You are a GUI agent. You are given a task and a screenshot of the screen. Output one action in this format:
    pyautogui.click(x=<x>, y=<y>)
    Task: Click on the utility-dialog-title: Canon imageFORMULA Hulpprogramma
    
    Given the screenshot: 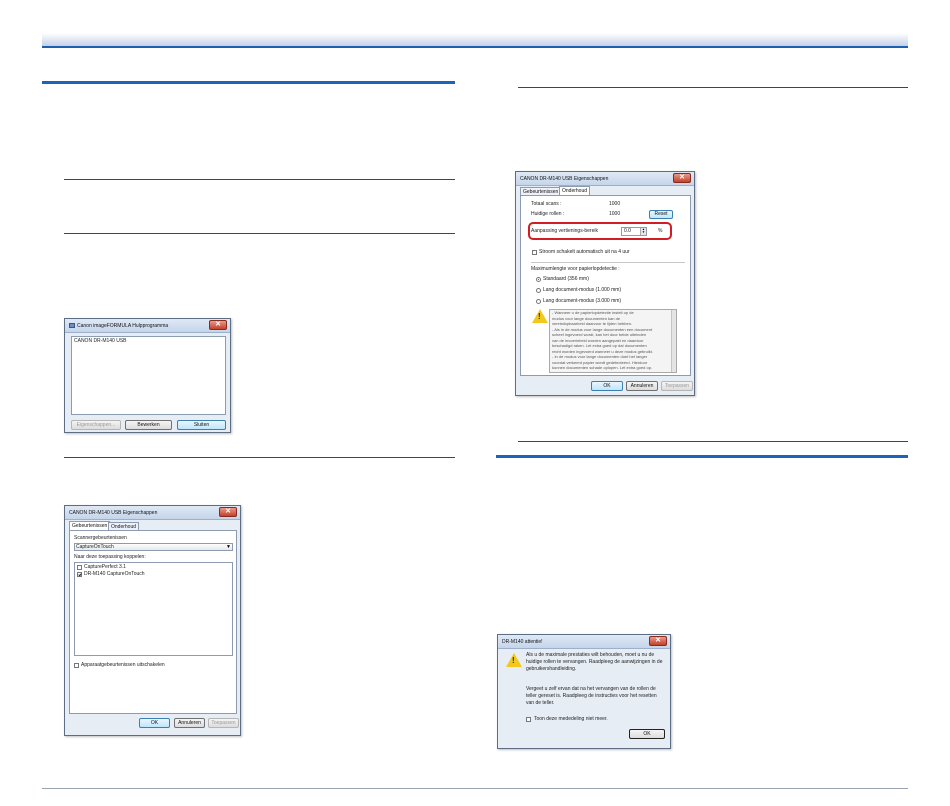 What is the action you would take?
    pyautogui.click(x=147, y=326)
    